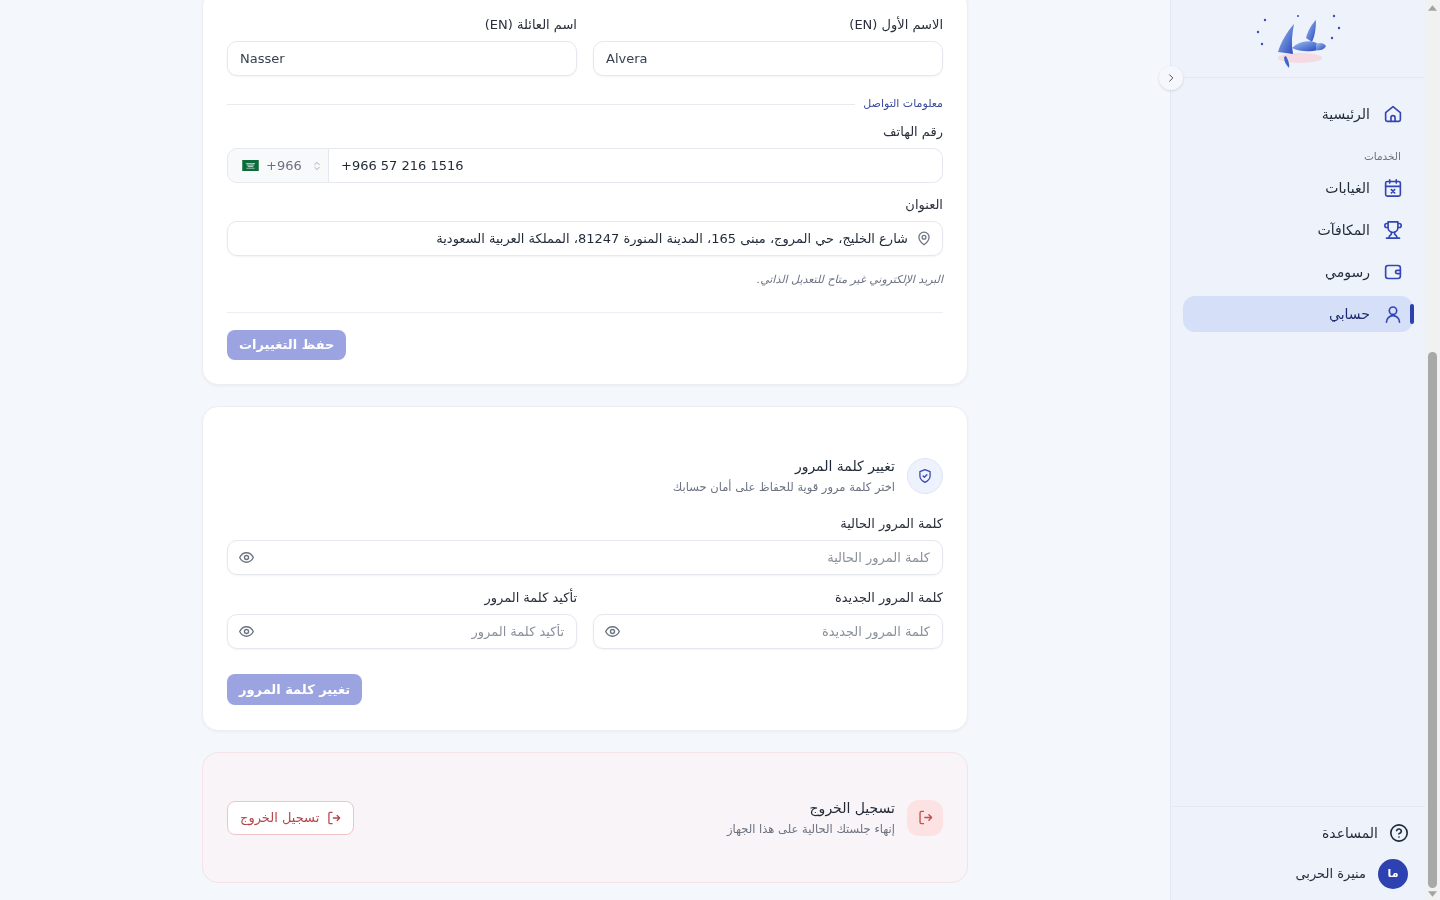 The width and height of the screenshot is (1440, 900). I want to click on phone-field: +966 57 216 1516, so click(636, 165).